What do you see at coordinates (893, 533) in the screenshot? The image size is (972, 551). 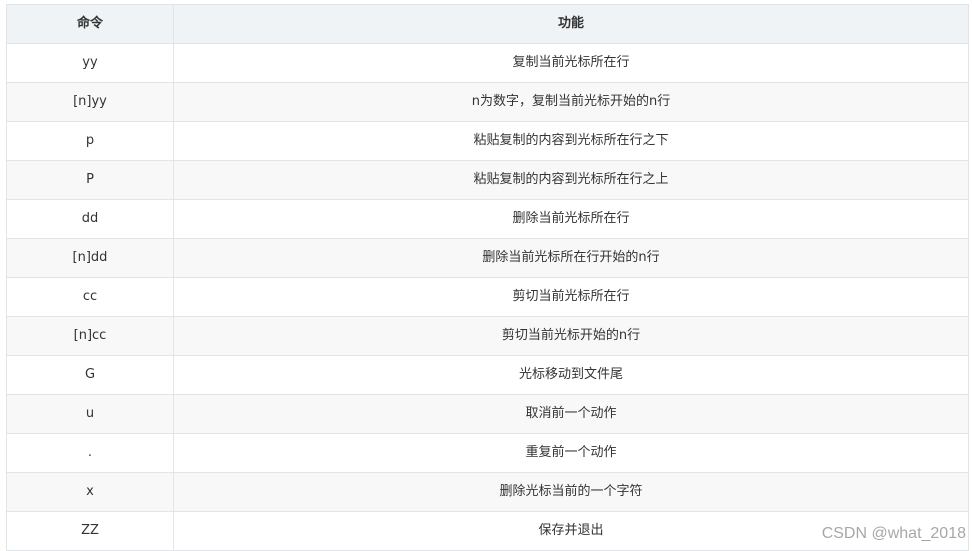 I see `watermark: CSDN @what_2018` at bounding box center [893, 533].